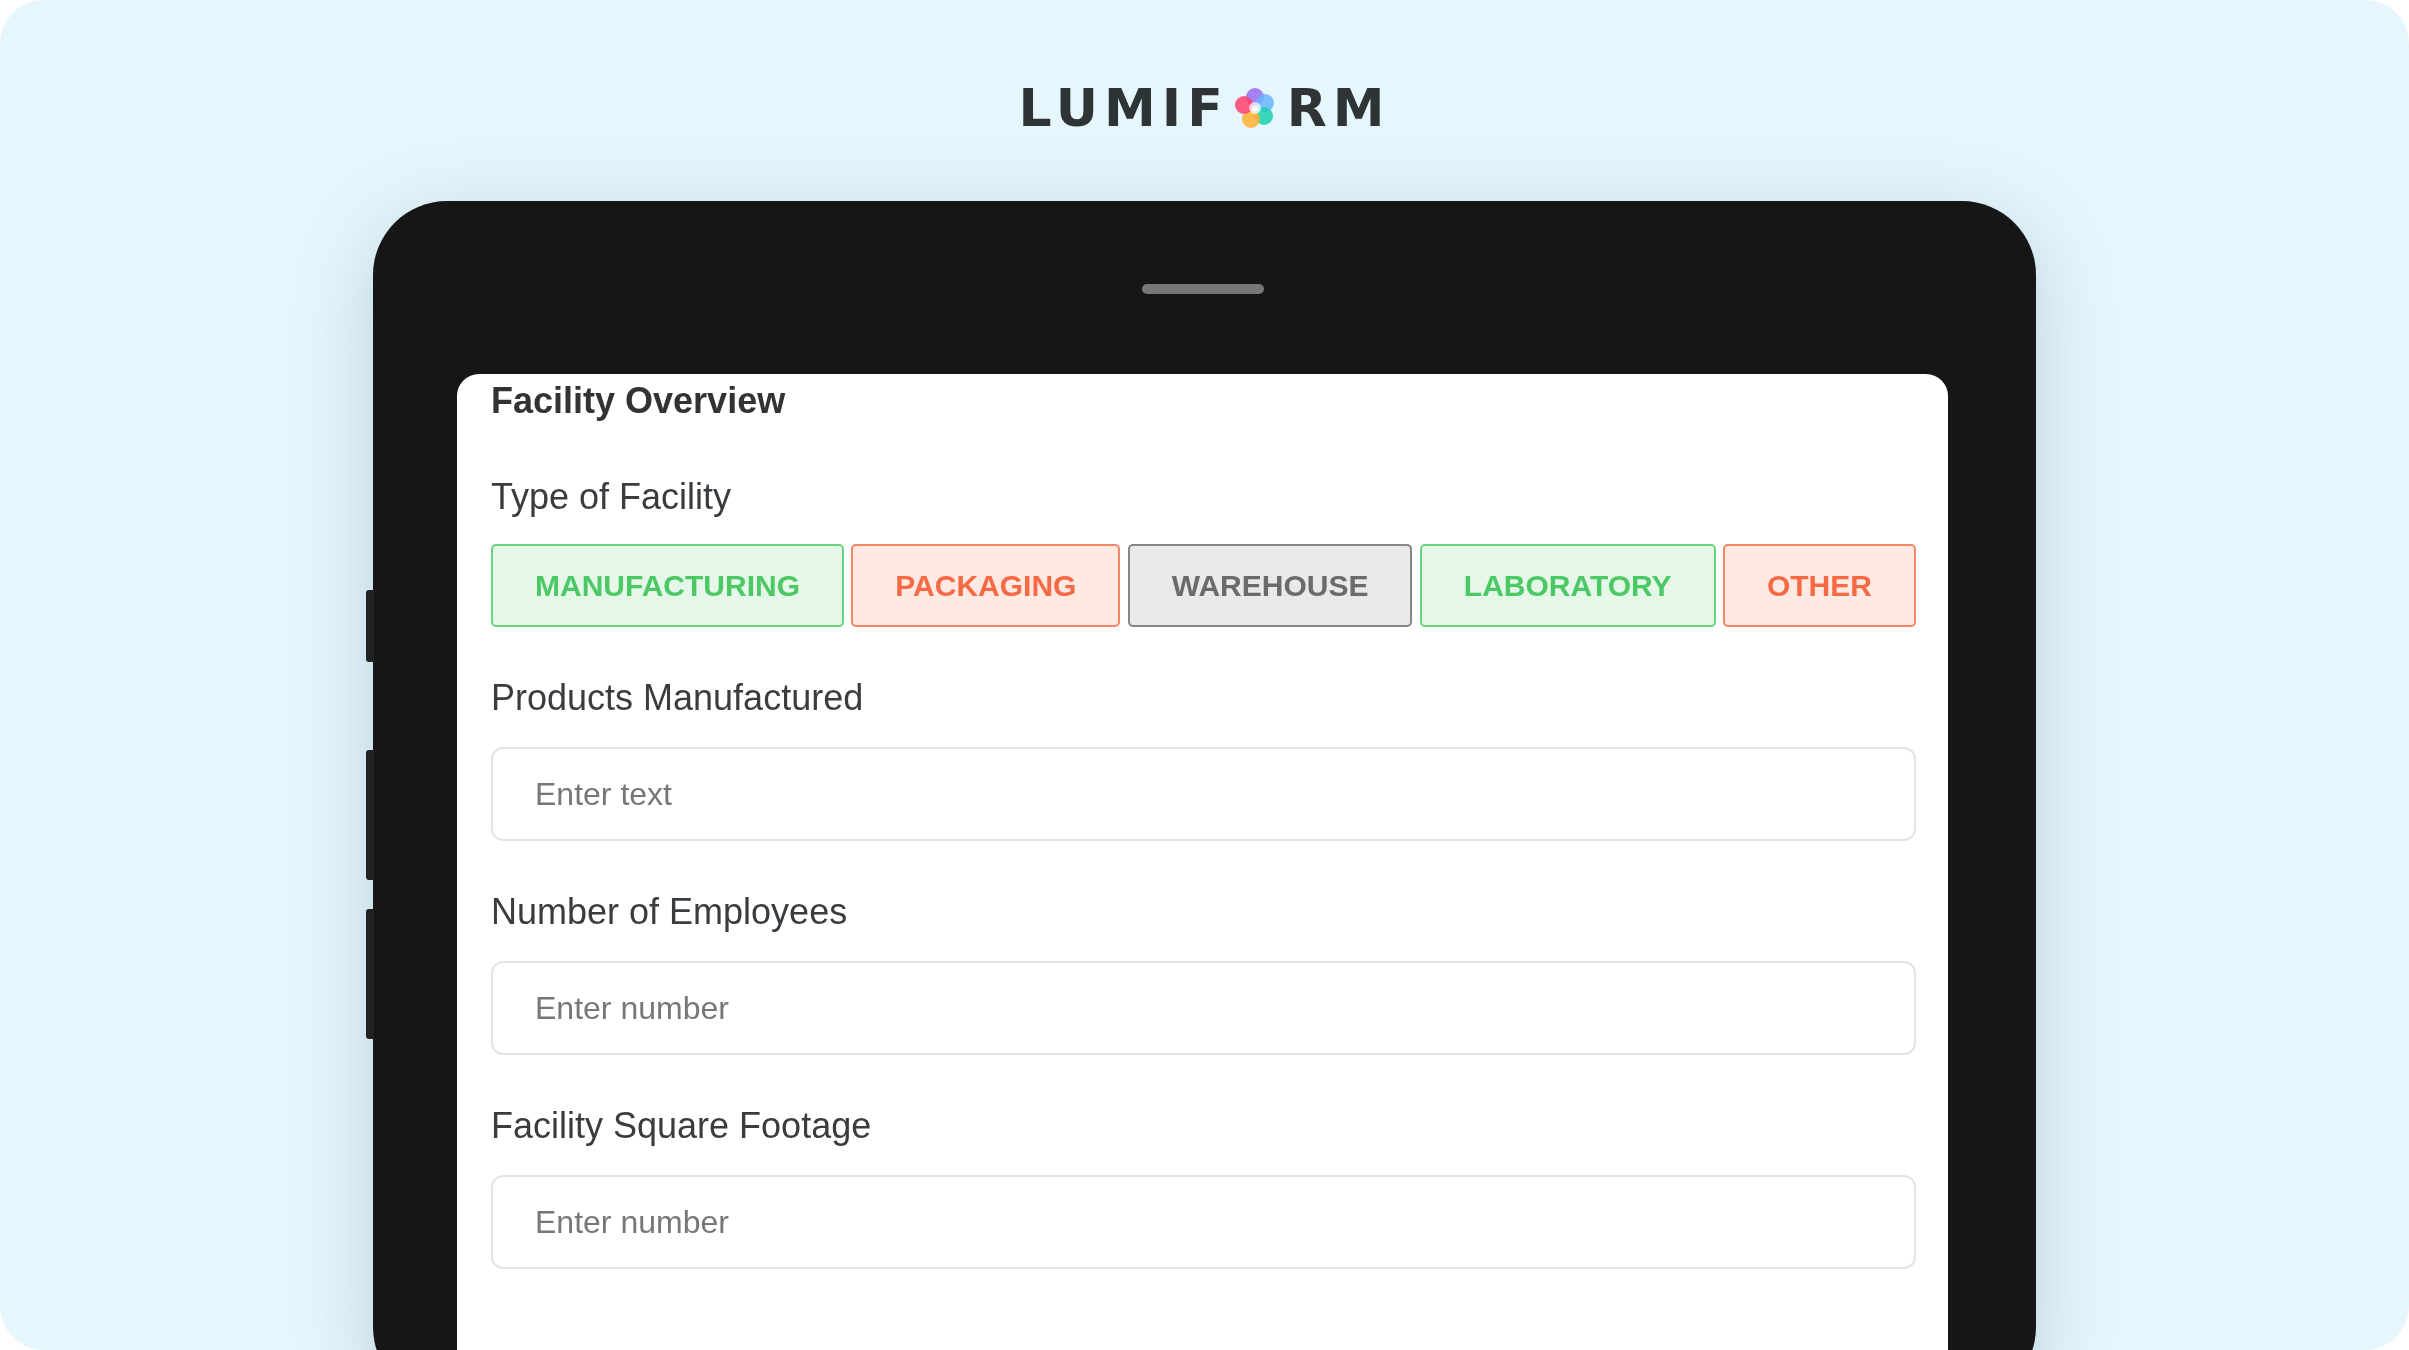 The height and width of the screenshot is (1350, 2409). I want to click on facility-type-chip: WAREHOUSE, so click(1270, 585).